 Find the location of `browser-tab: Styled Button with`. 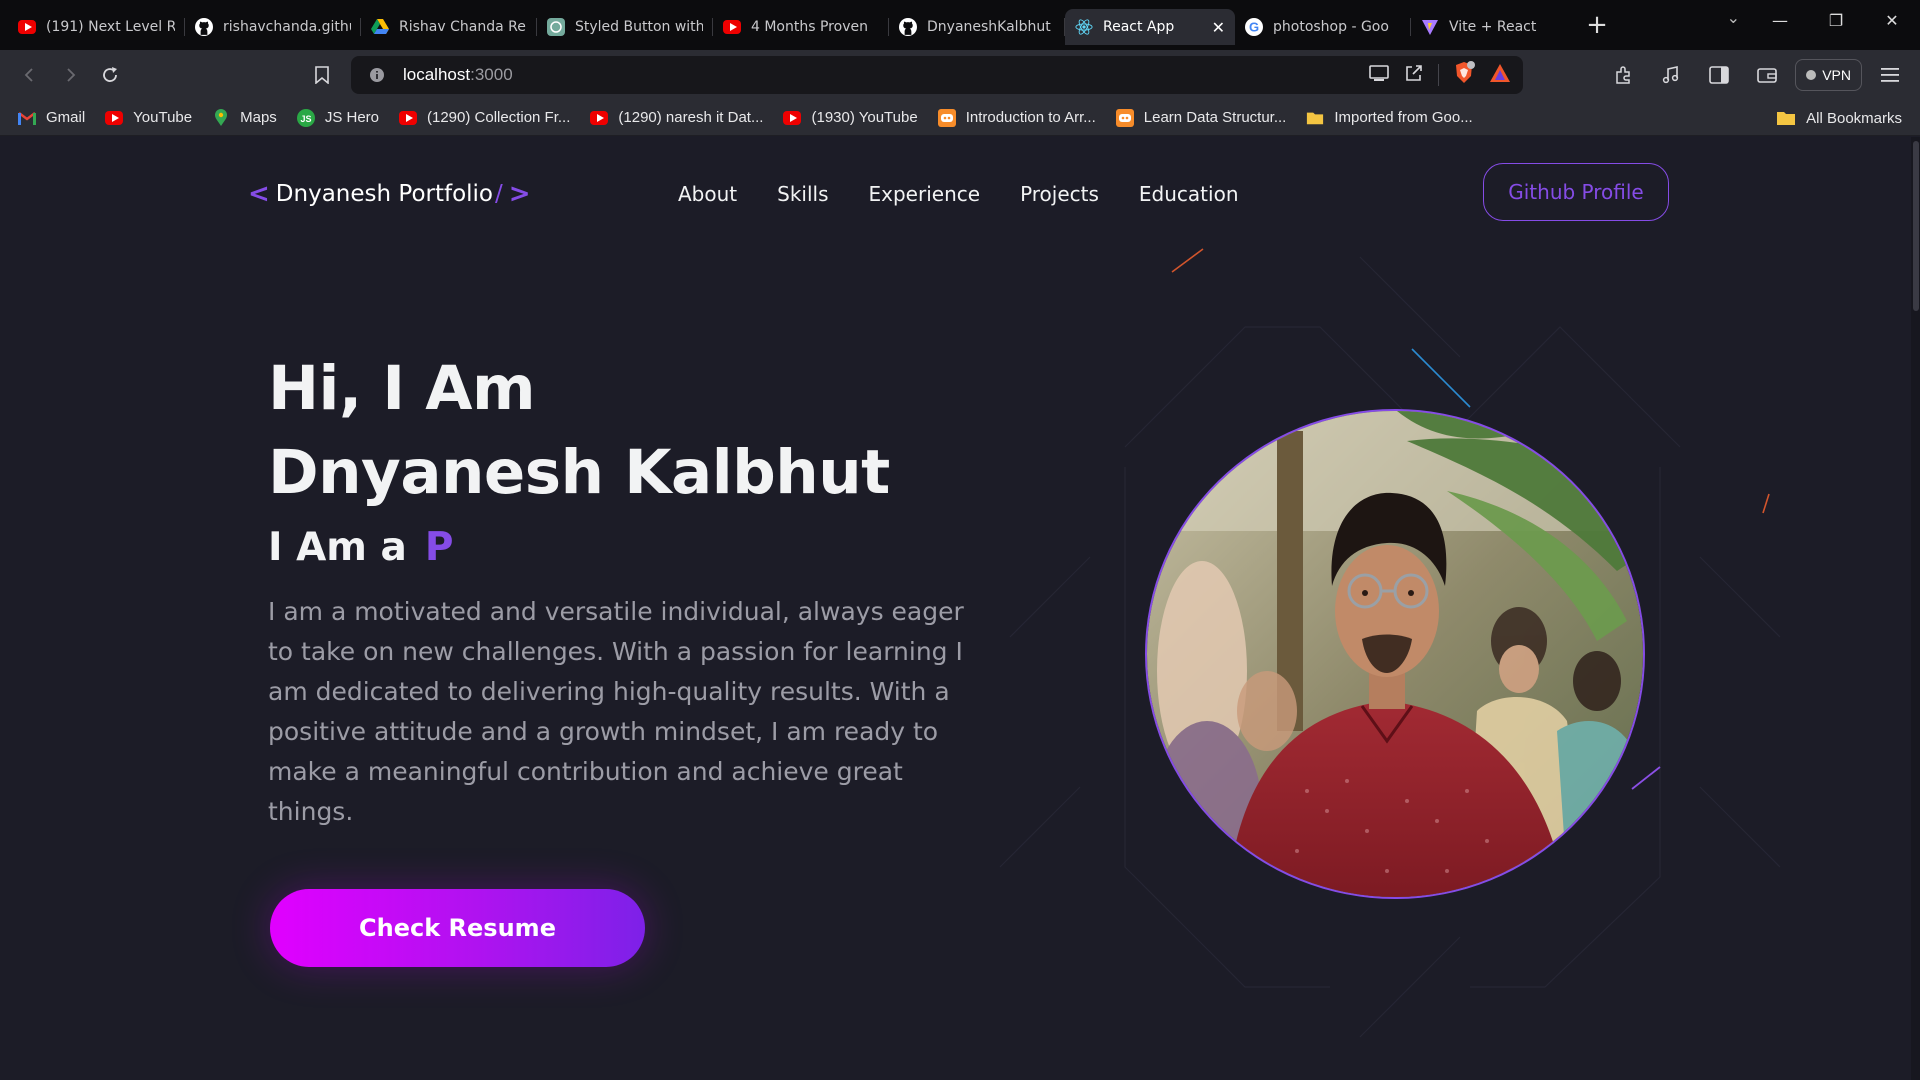

browser-tab: Styled Button with is located at coordinates (625, 27).